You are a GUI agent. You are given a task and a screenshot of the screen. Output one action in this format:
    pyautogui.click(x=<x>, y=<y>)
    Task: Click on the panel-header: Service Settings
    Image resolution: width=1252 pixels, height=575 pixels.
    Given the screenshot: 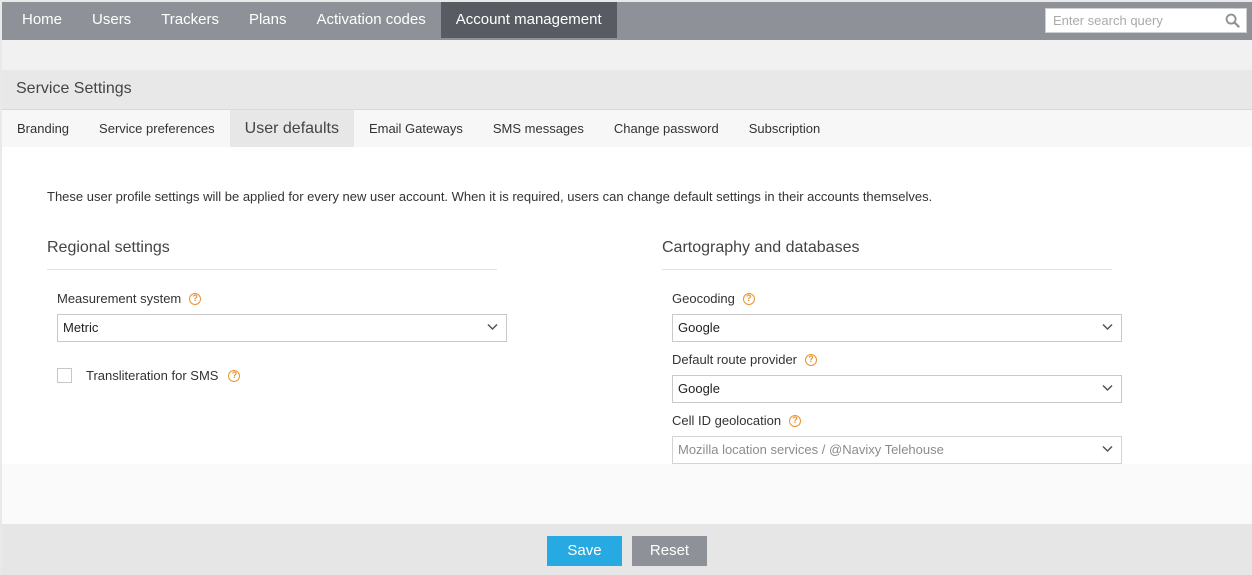 What is the action you would take?
    pyautogui.click(x=627, y=90)
    